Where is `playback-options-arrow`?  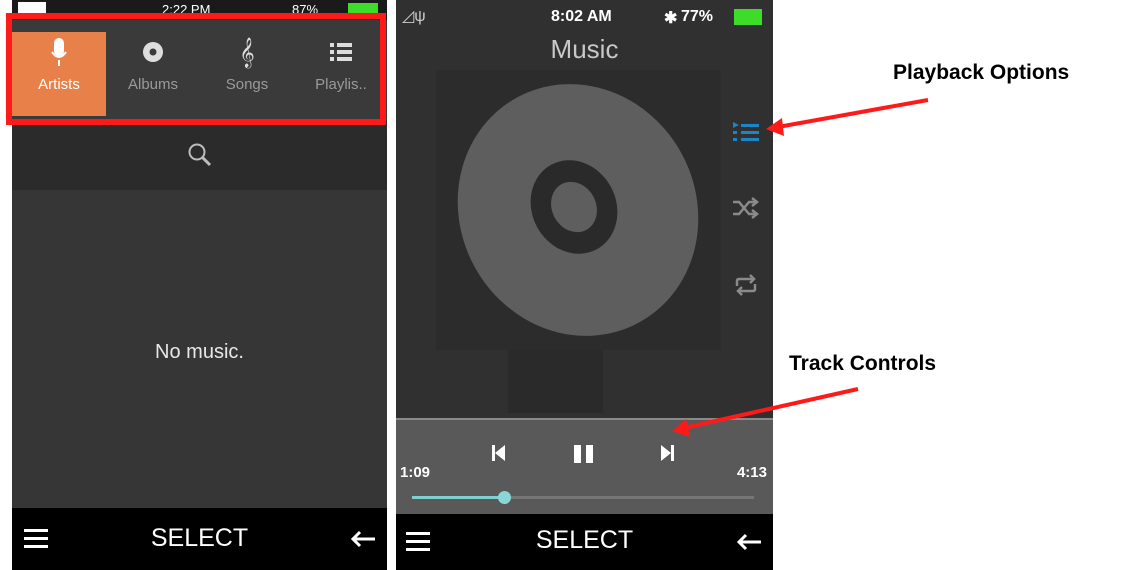
playback-options-arrow is located at coordinates (853, 113).